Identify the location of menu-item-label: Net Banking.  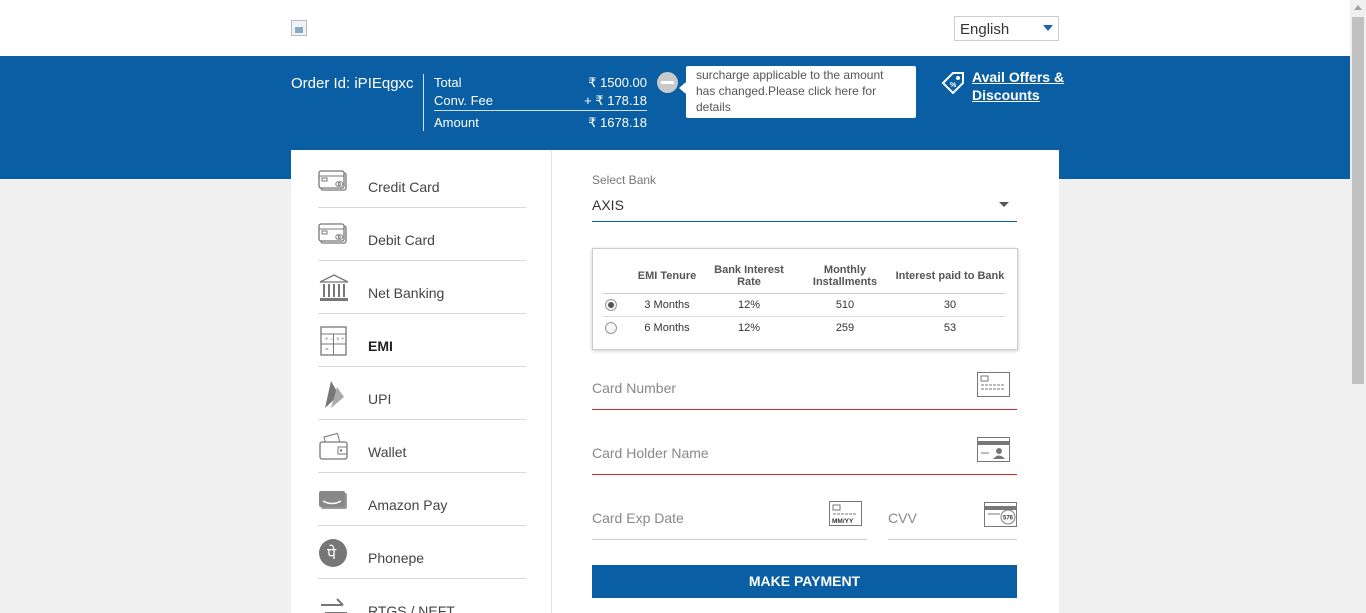
(406, 293).